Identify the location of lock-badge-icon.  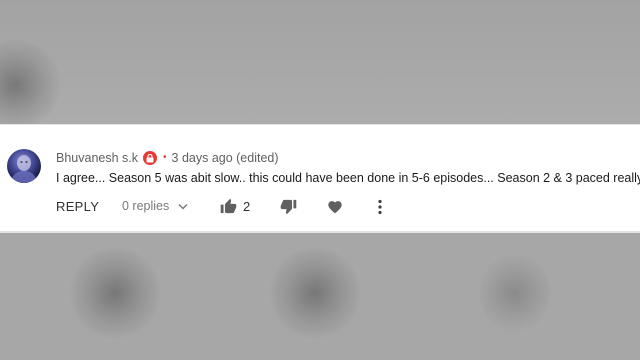
(150, 158).